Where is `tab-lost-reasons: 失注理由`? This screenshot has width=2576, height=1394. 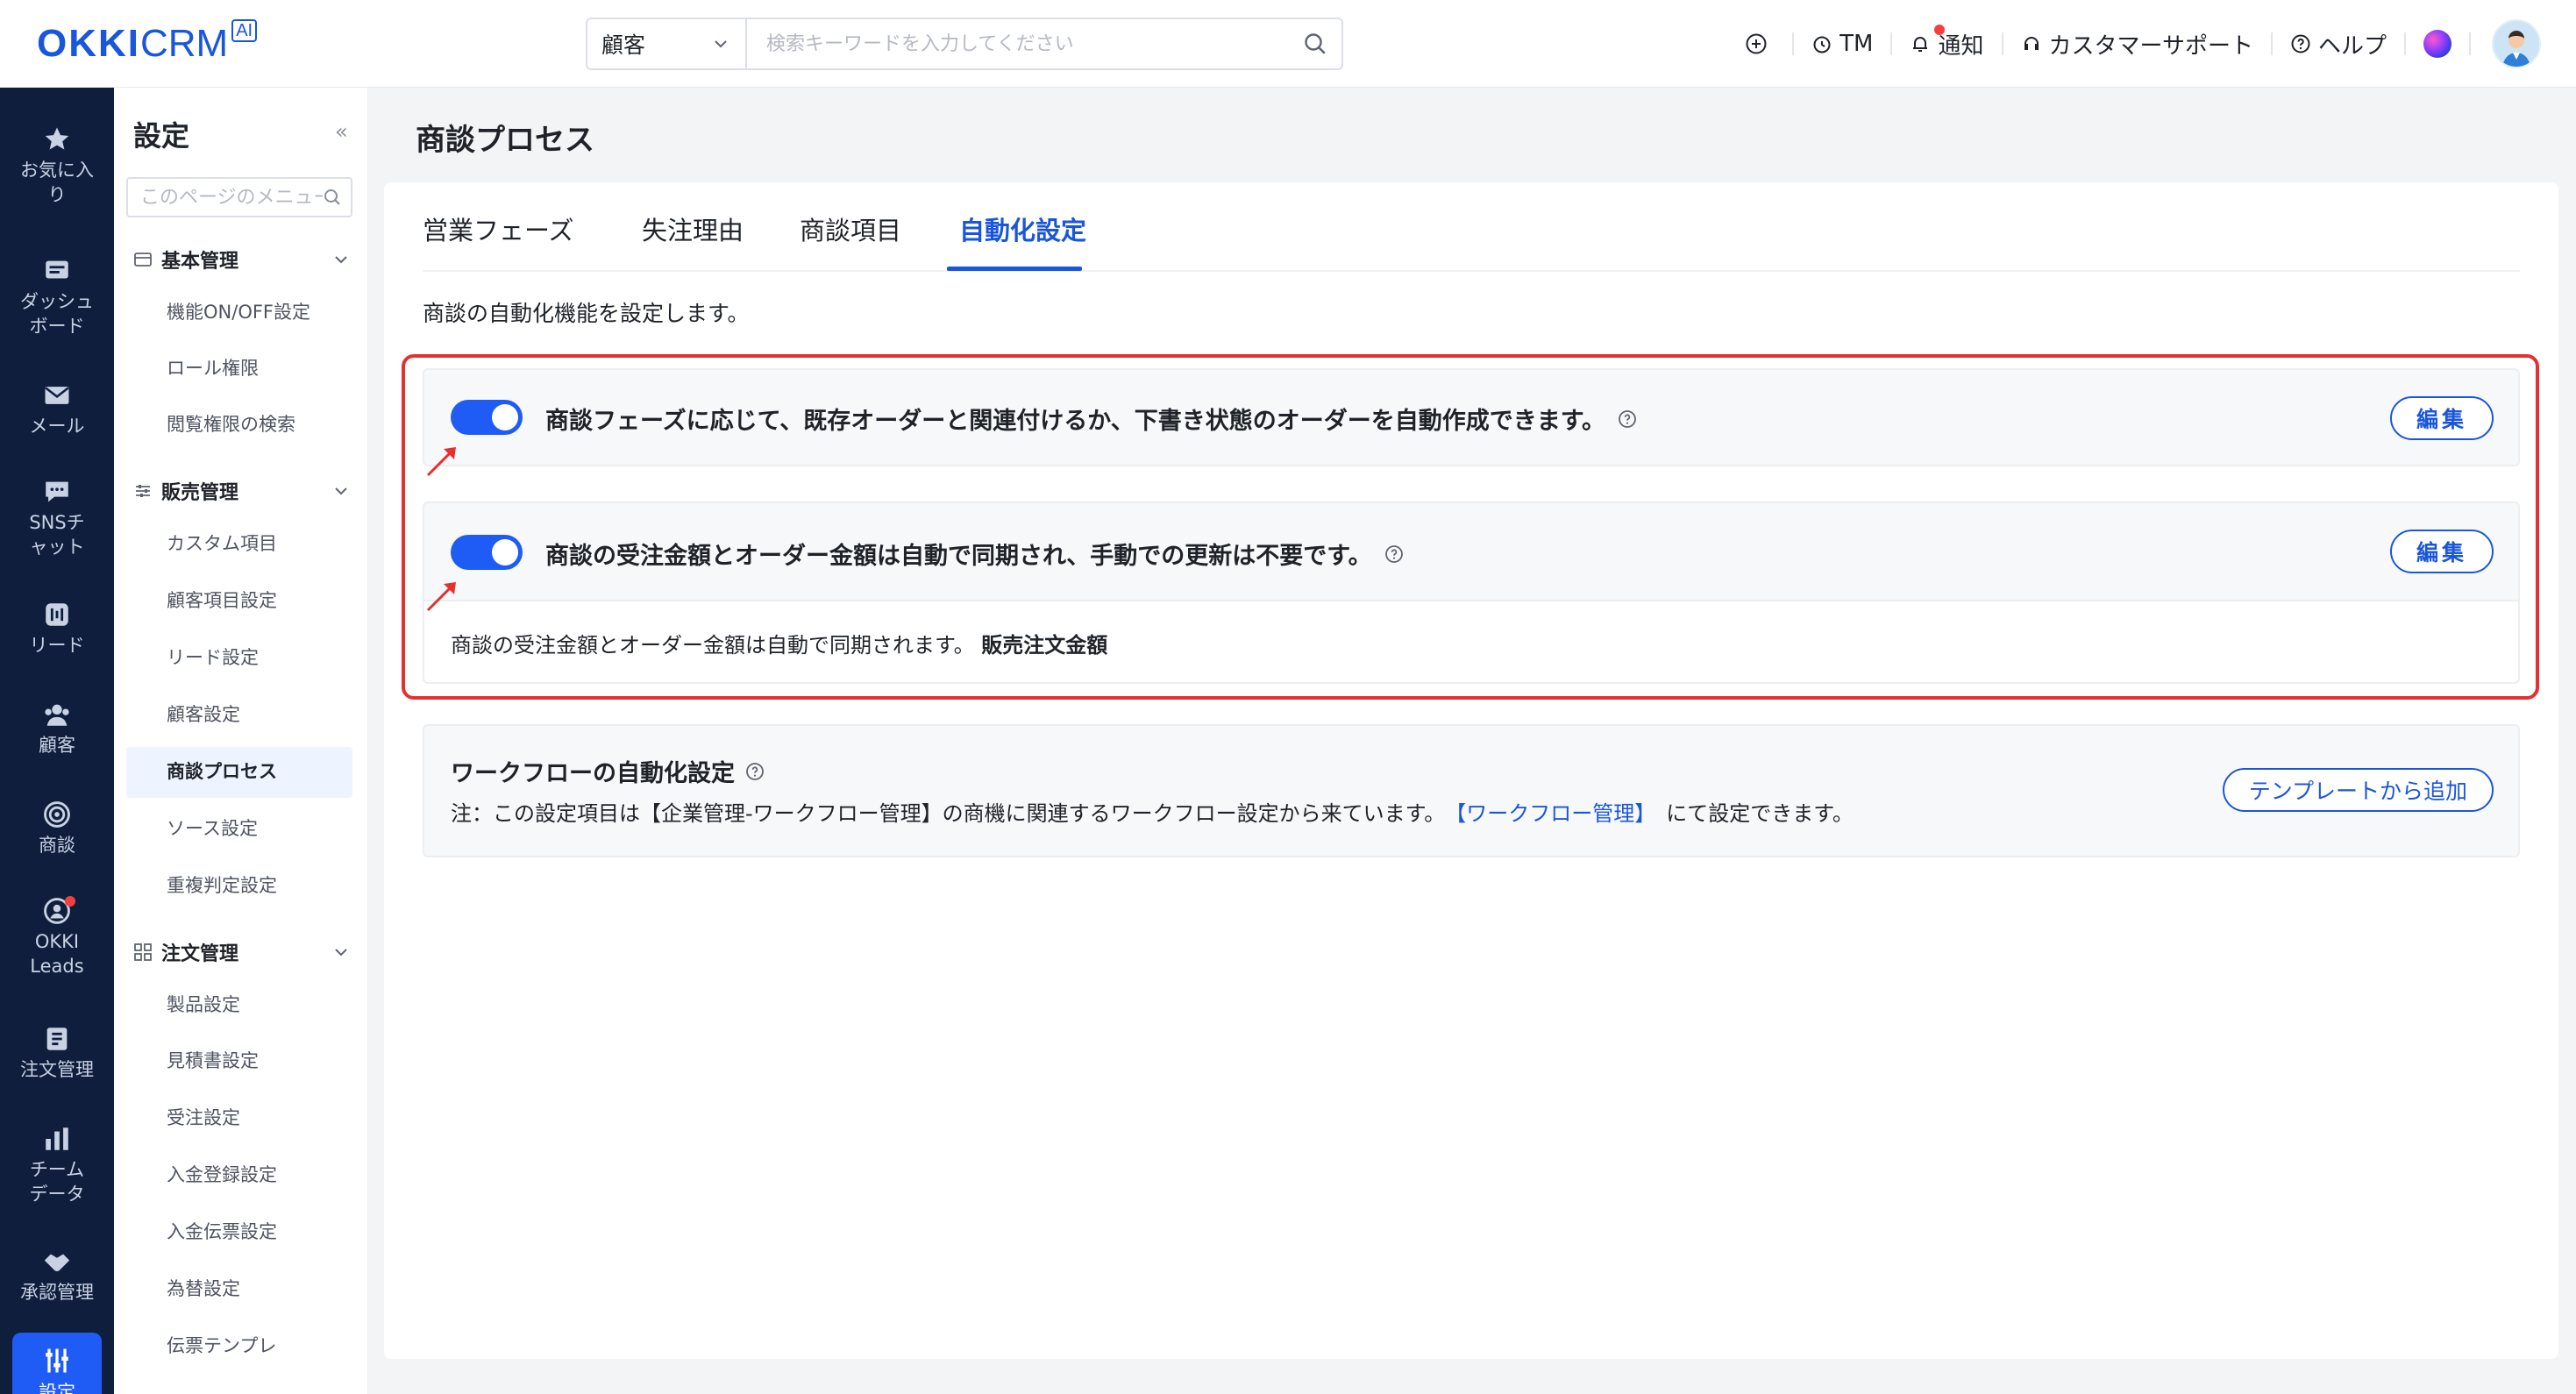 tab-lost-reasons: 失注理由 is located at coordinates (693, 228).